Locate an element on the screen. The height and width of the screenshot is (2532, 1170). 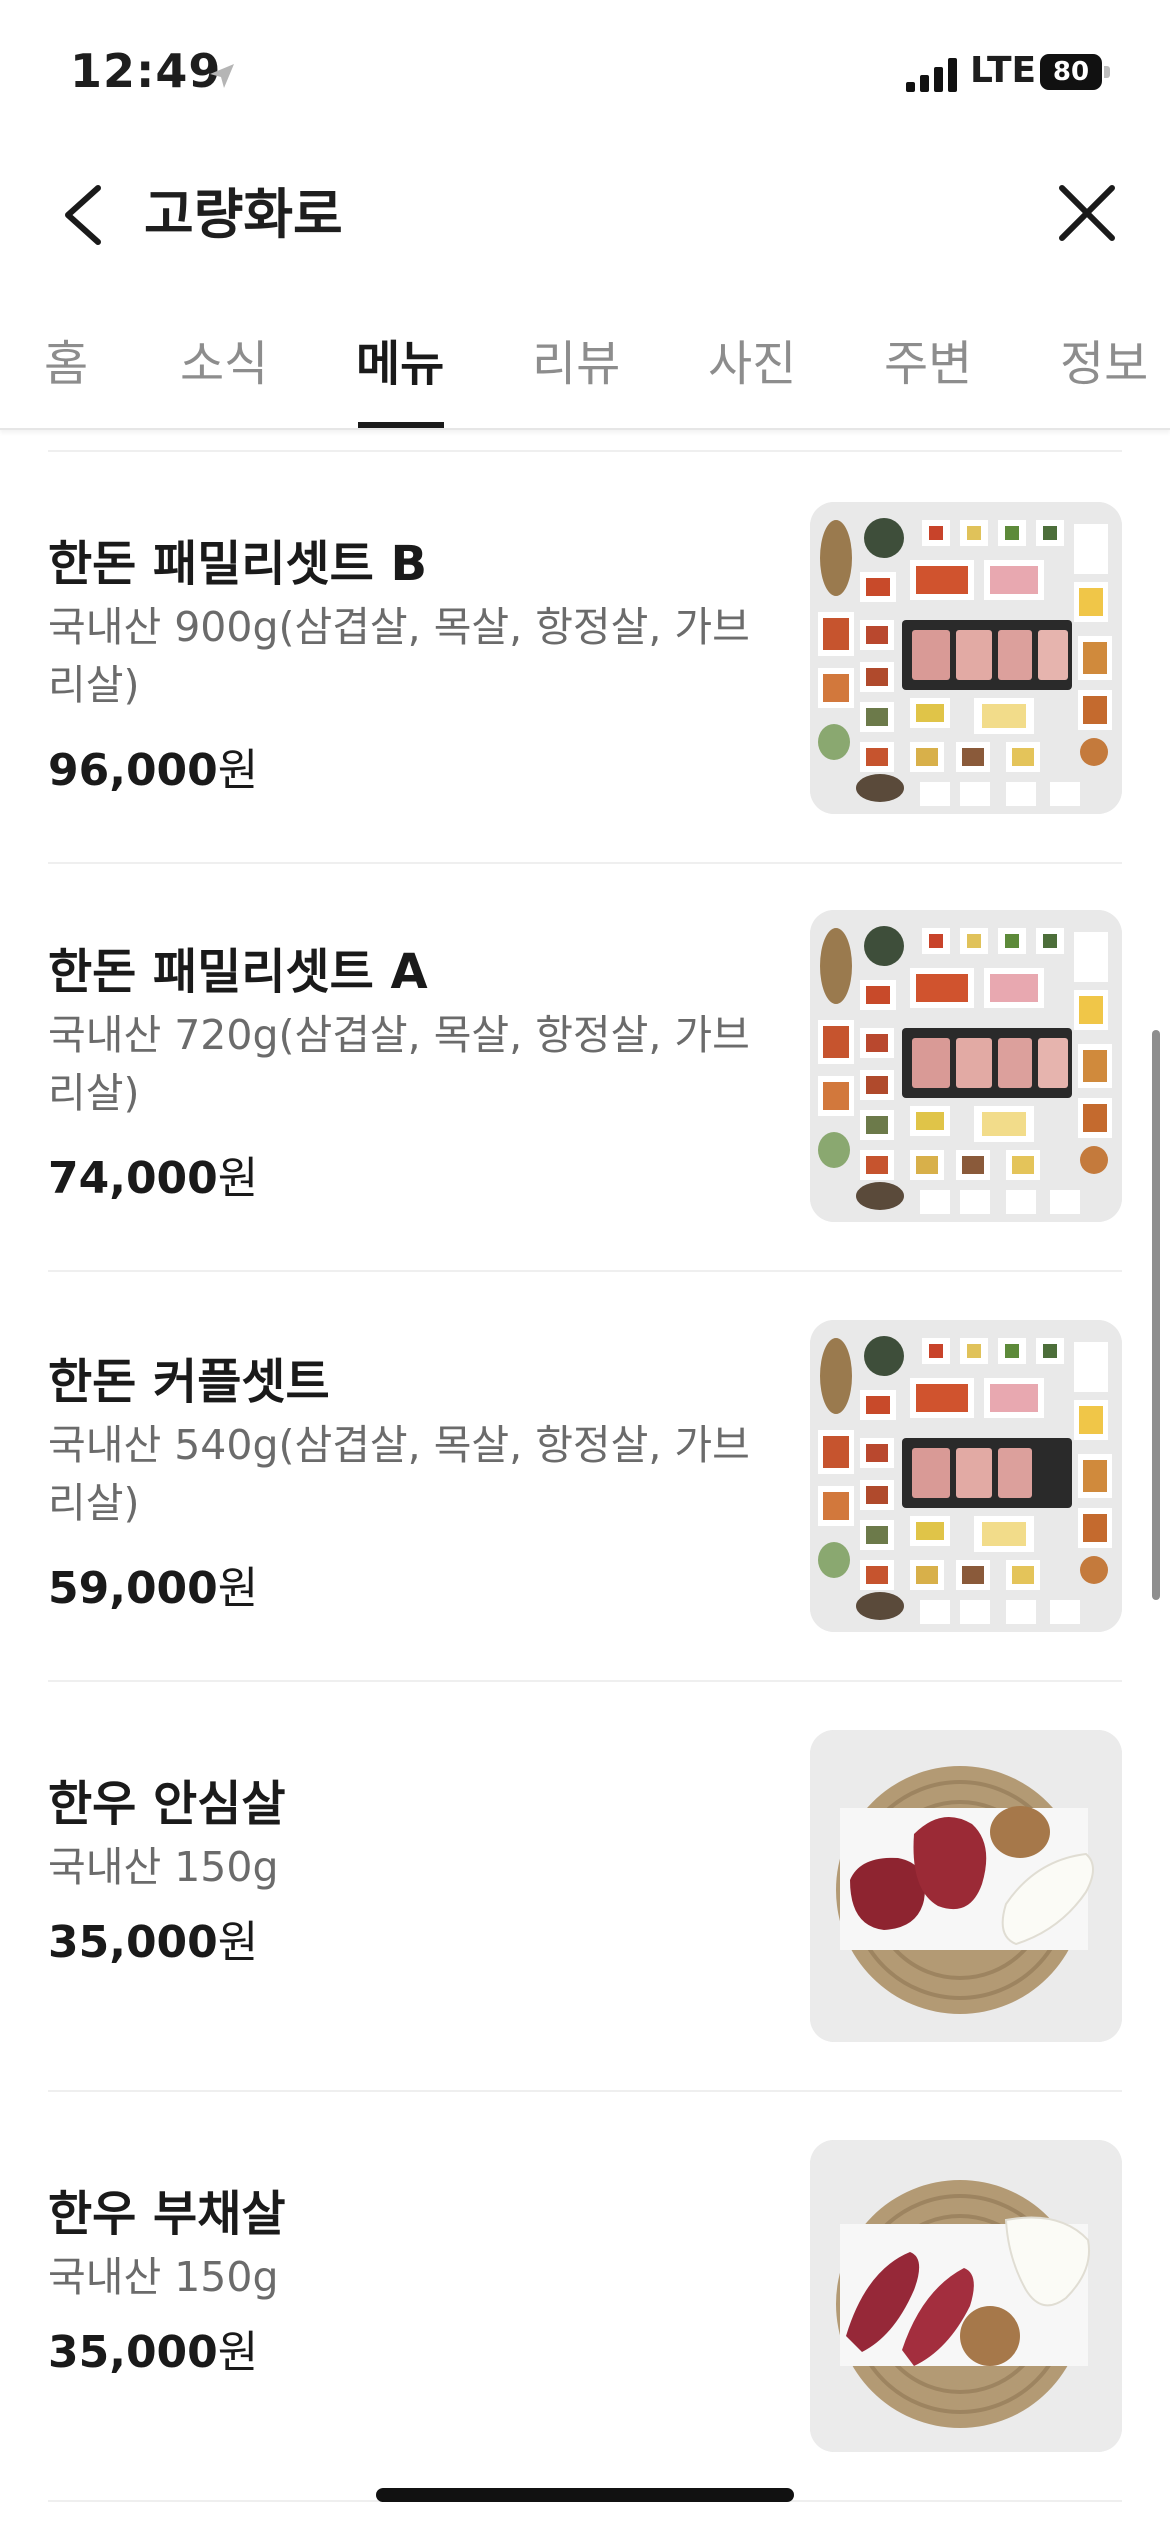
tab-nearby: 주변 is located at coordinates (928, 359).